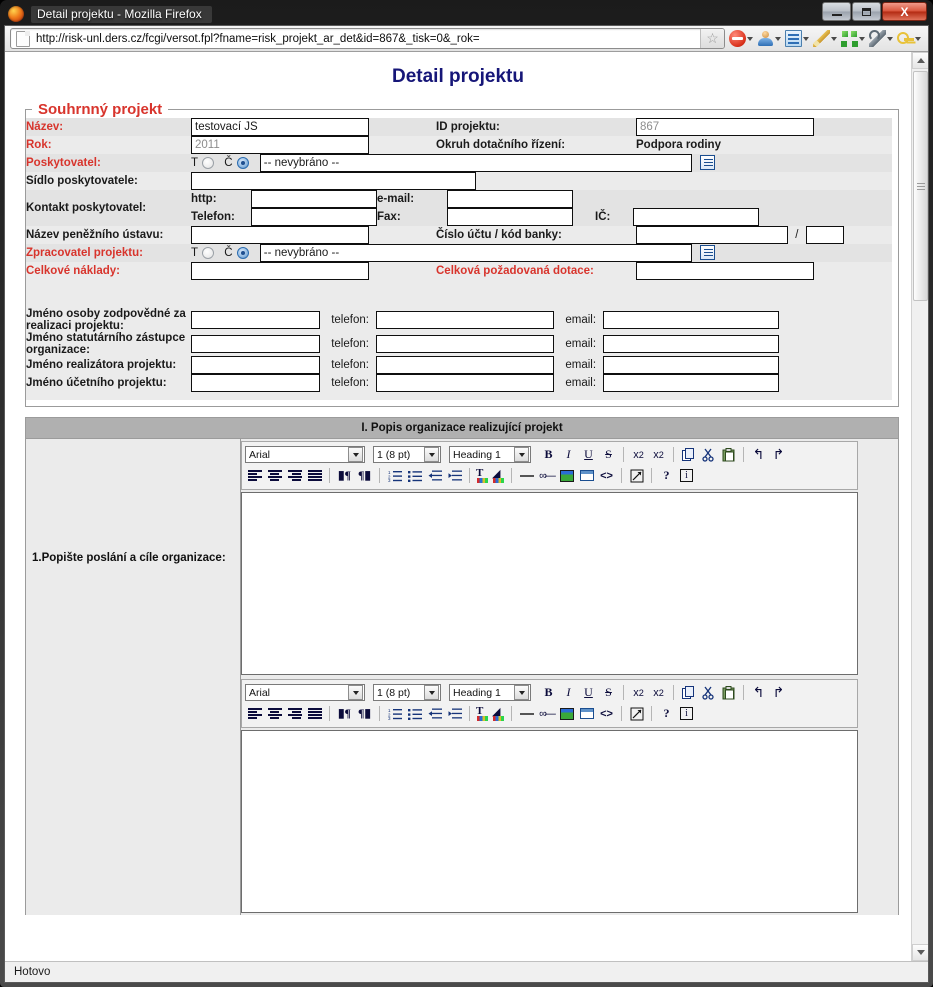 Image resolution: width=933 pixels, height=987 pixels. I want to click on poskytovatel-radio-c: Č, so click(236, 163).